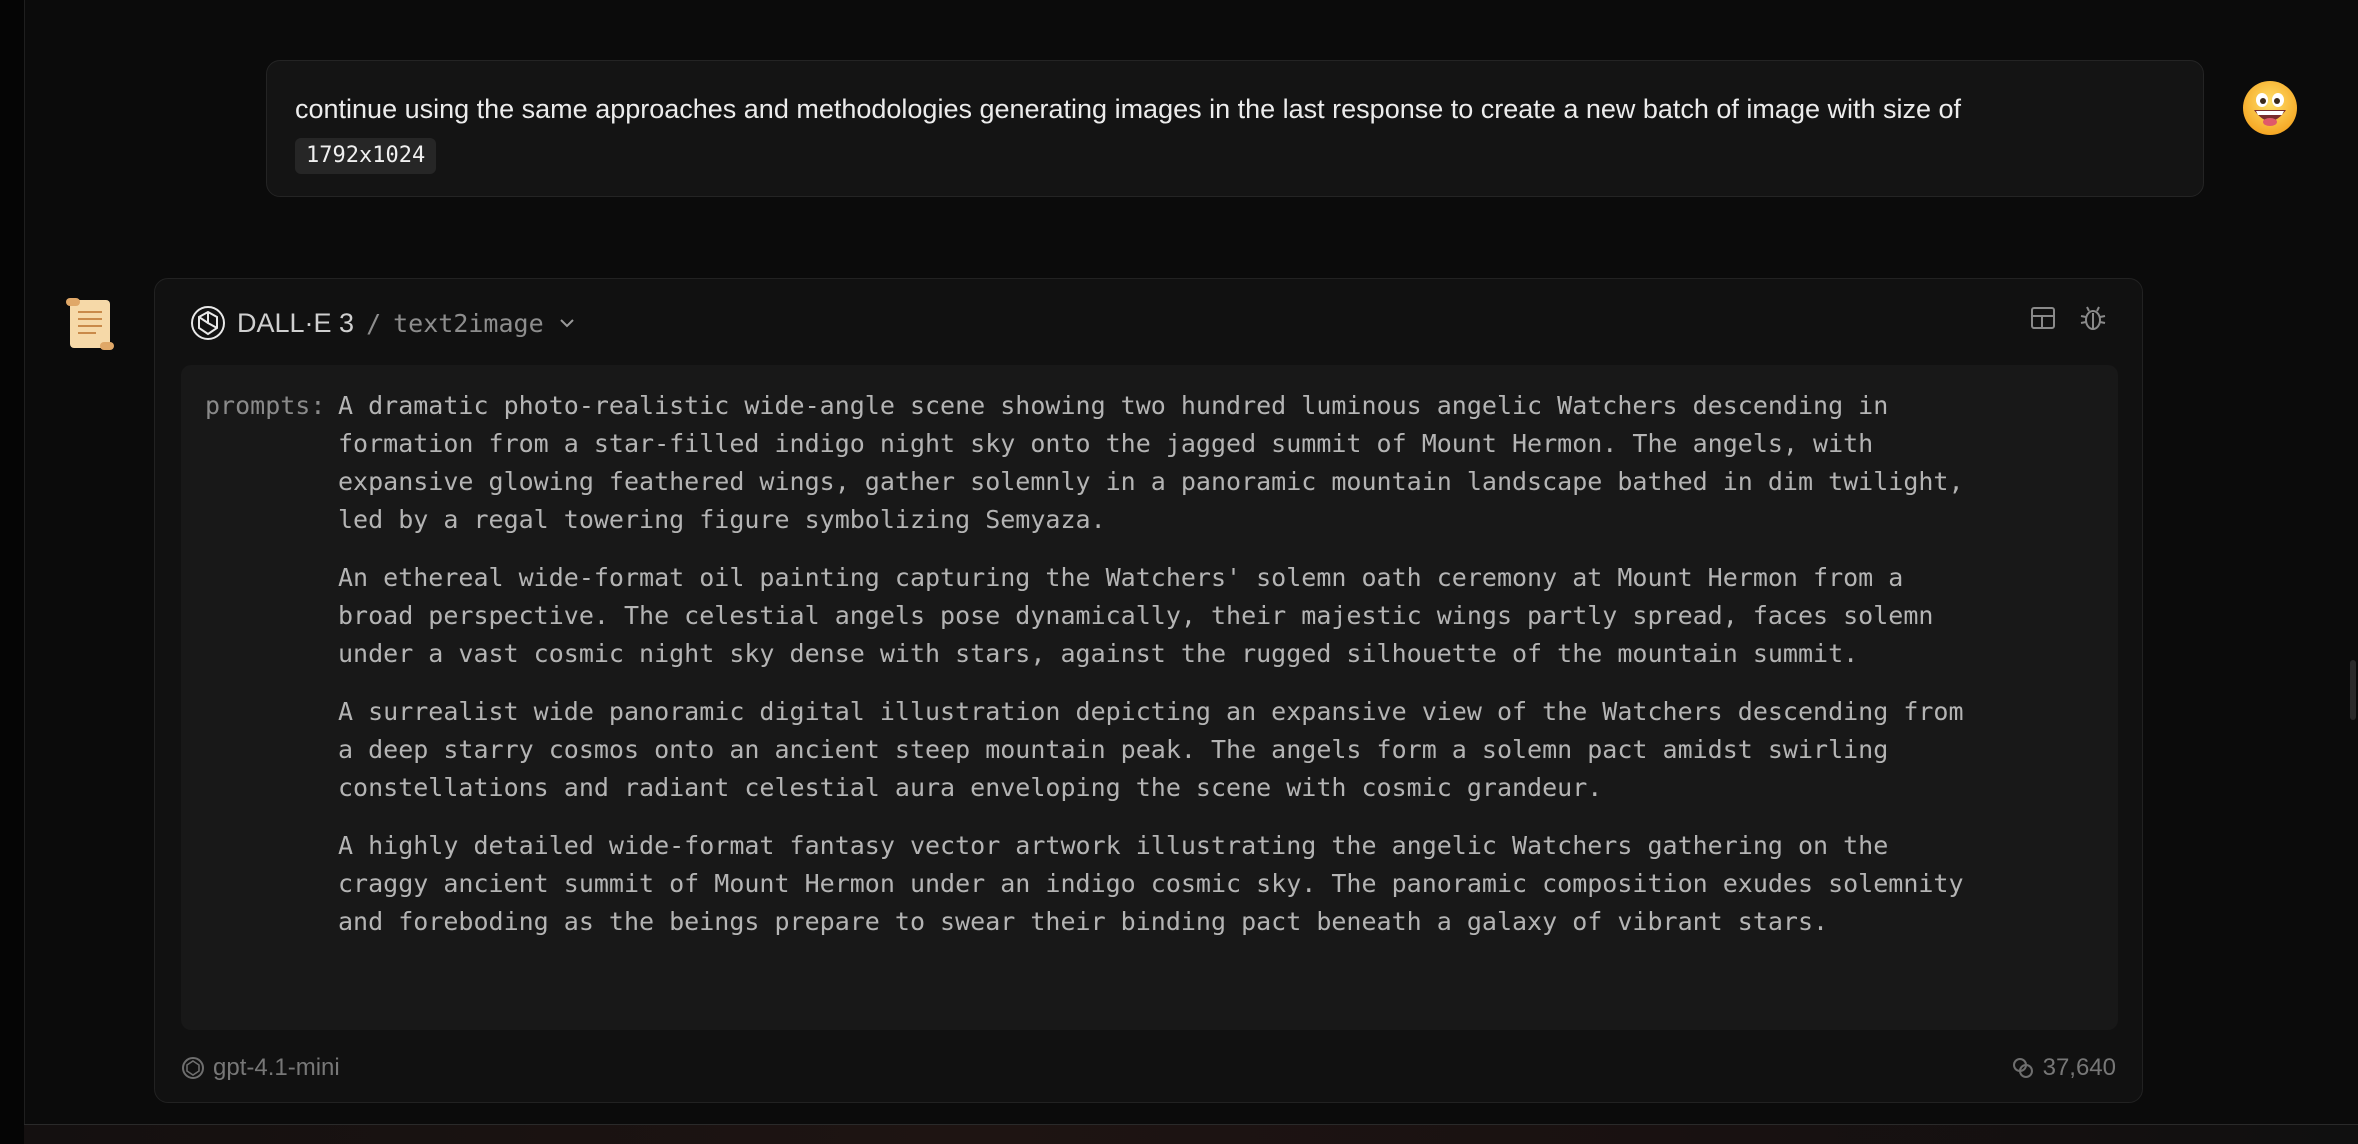 Image resolution: width=2358 pixels, height=1144 pixels. I want to click on token-icon, so click(2022, 1068).